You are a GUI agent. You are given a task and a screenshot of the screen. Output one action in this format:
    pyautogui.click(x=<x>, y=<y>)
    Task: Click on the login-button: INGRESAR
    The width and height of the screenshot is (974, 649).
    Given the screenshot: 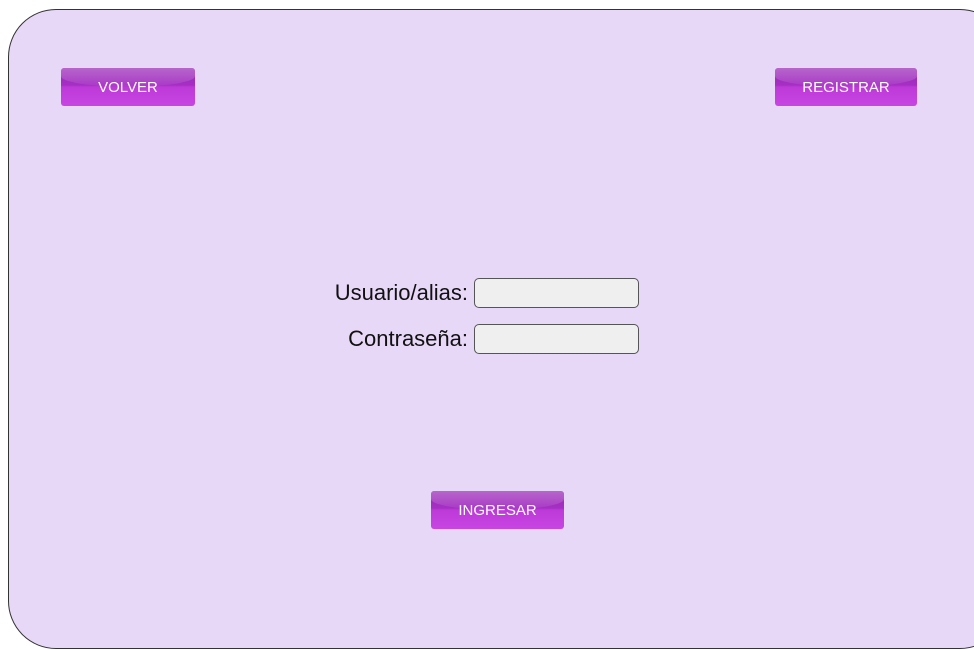 What is the action you would take?
    pyautogui.click(x=497, y=510)
    